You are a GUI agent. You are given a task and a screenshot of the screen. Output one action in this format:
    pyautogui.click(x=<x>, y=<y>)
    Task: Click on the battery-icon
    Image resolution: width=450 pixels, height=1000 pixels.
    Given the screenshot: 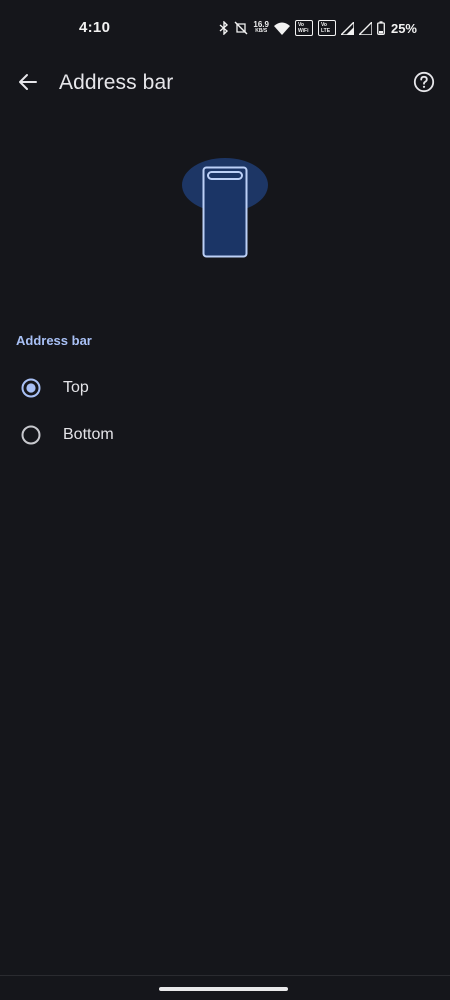 What is the action you would take?
    pyautogui.click(x=381, y=28)
    